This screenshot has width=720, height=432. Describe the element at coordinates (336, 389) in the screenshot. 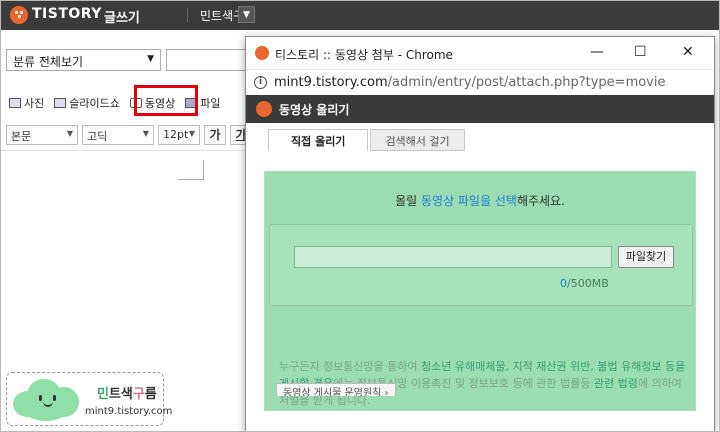

I see `video-policy-button: 동영상 게시물 운영원칙 ›` at that location.